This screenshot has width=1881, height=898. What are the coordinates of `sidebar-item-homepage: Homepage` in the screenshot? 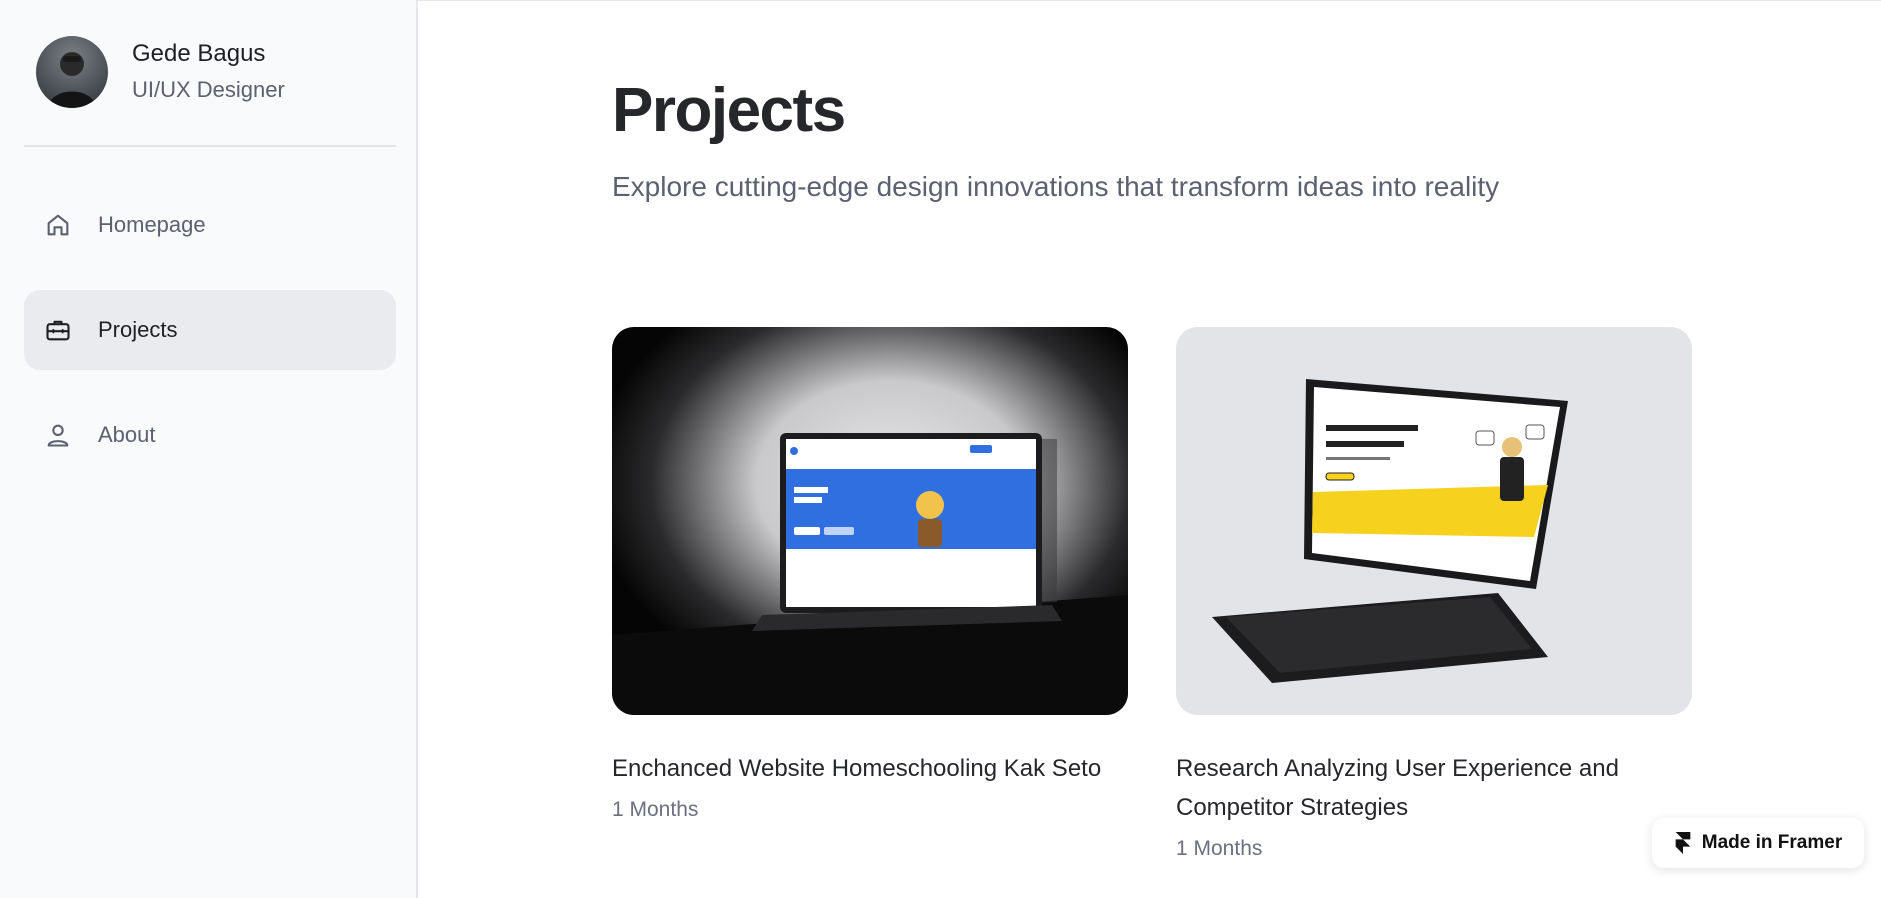 It's located at (210, 225).